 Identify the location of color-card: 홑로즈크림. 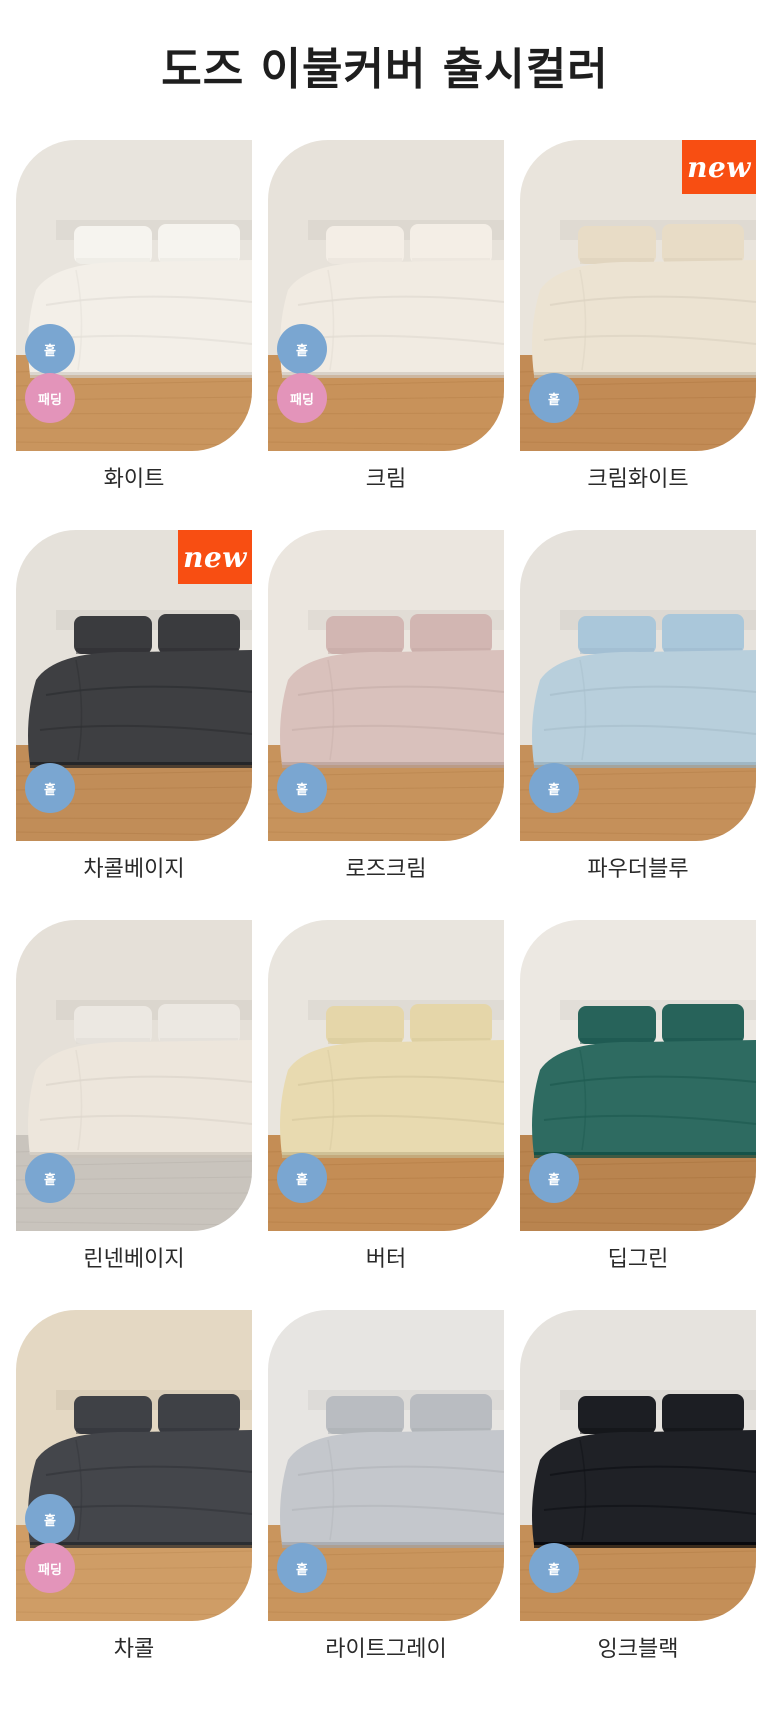
(386, 725).